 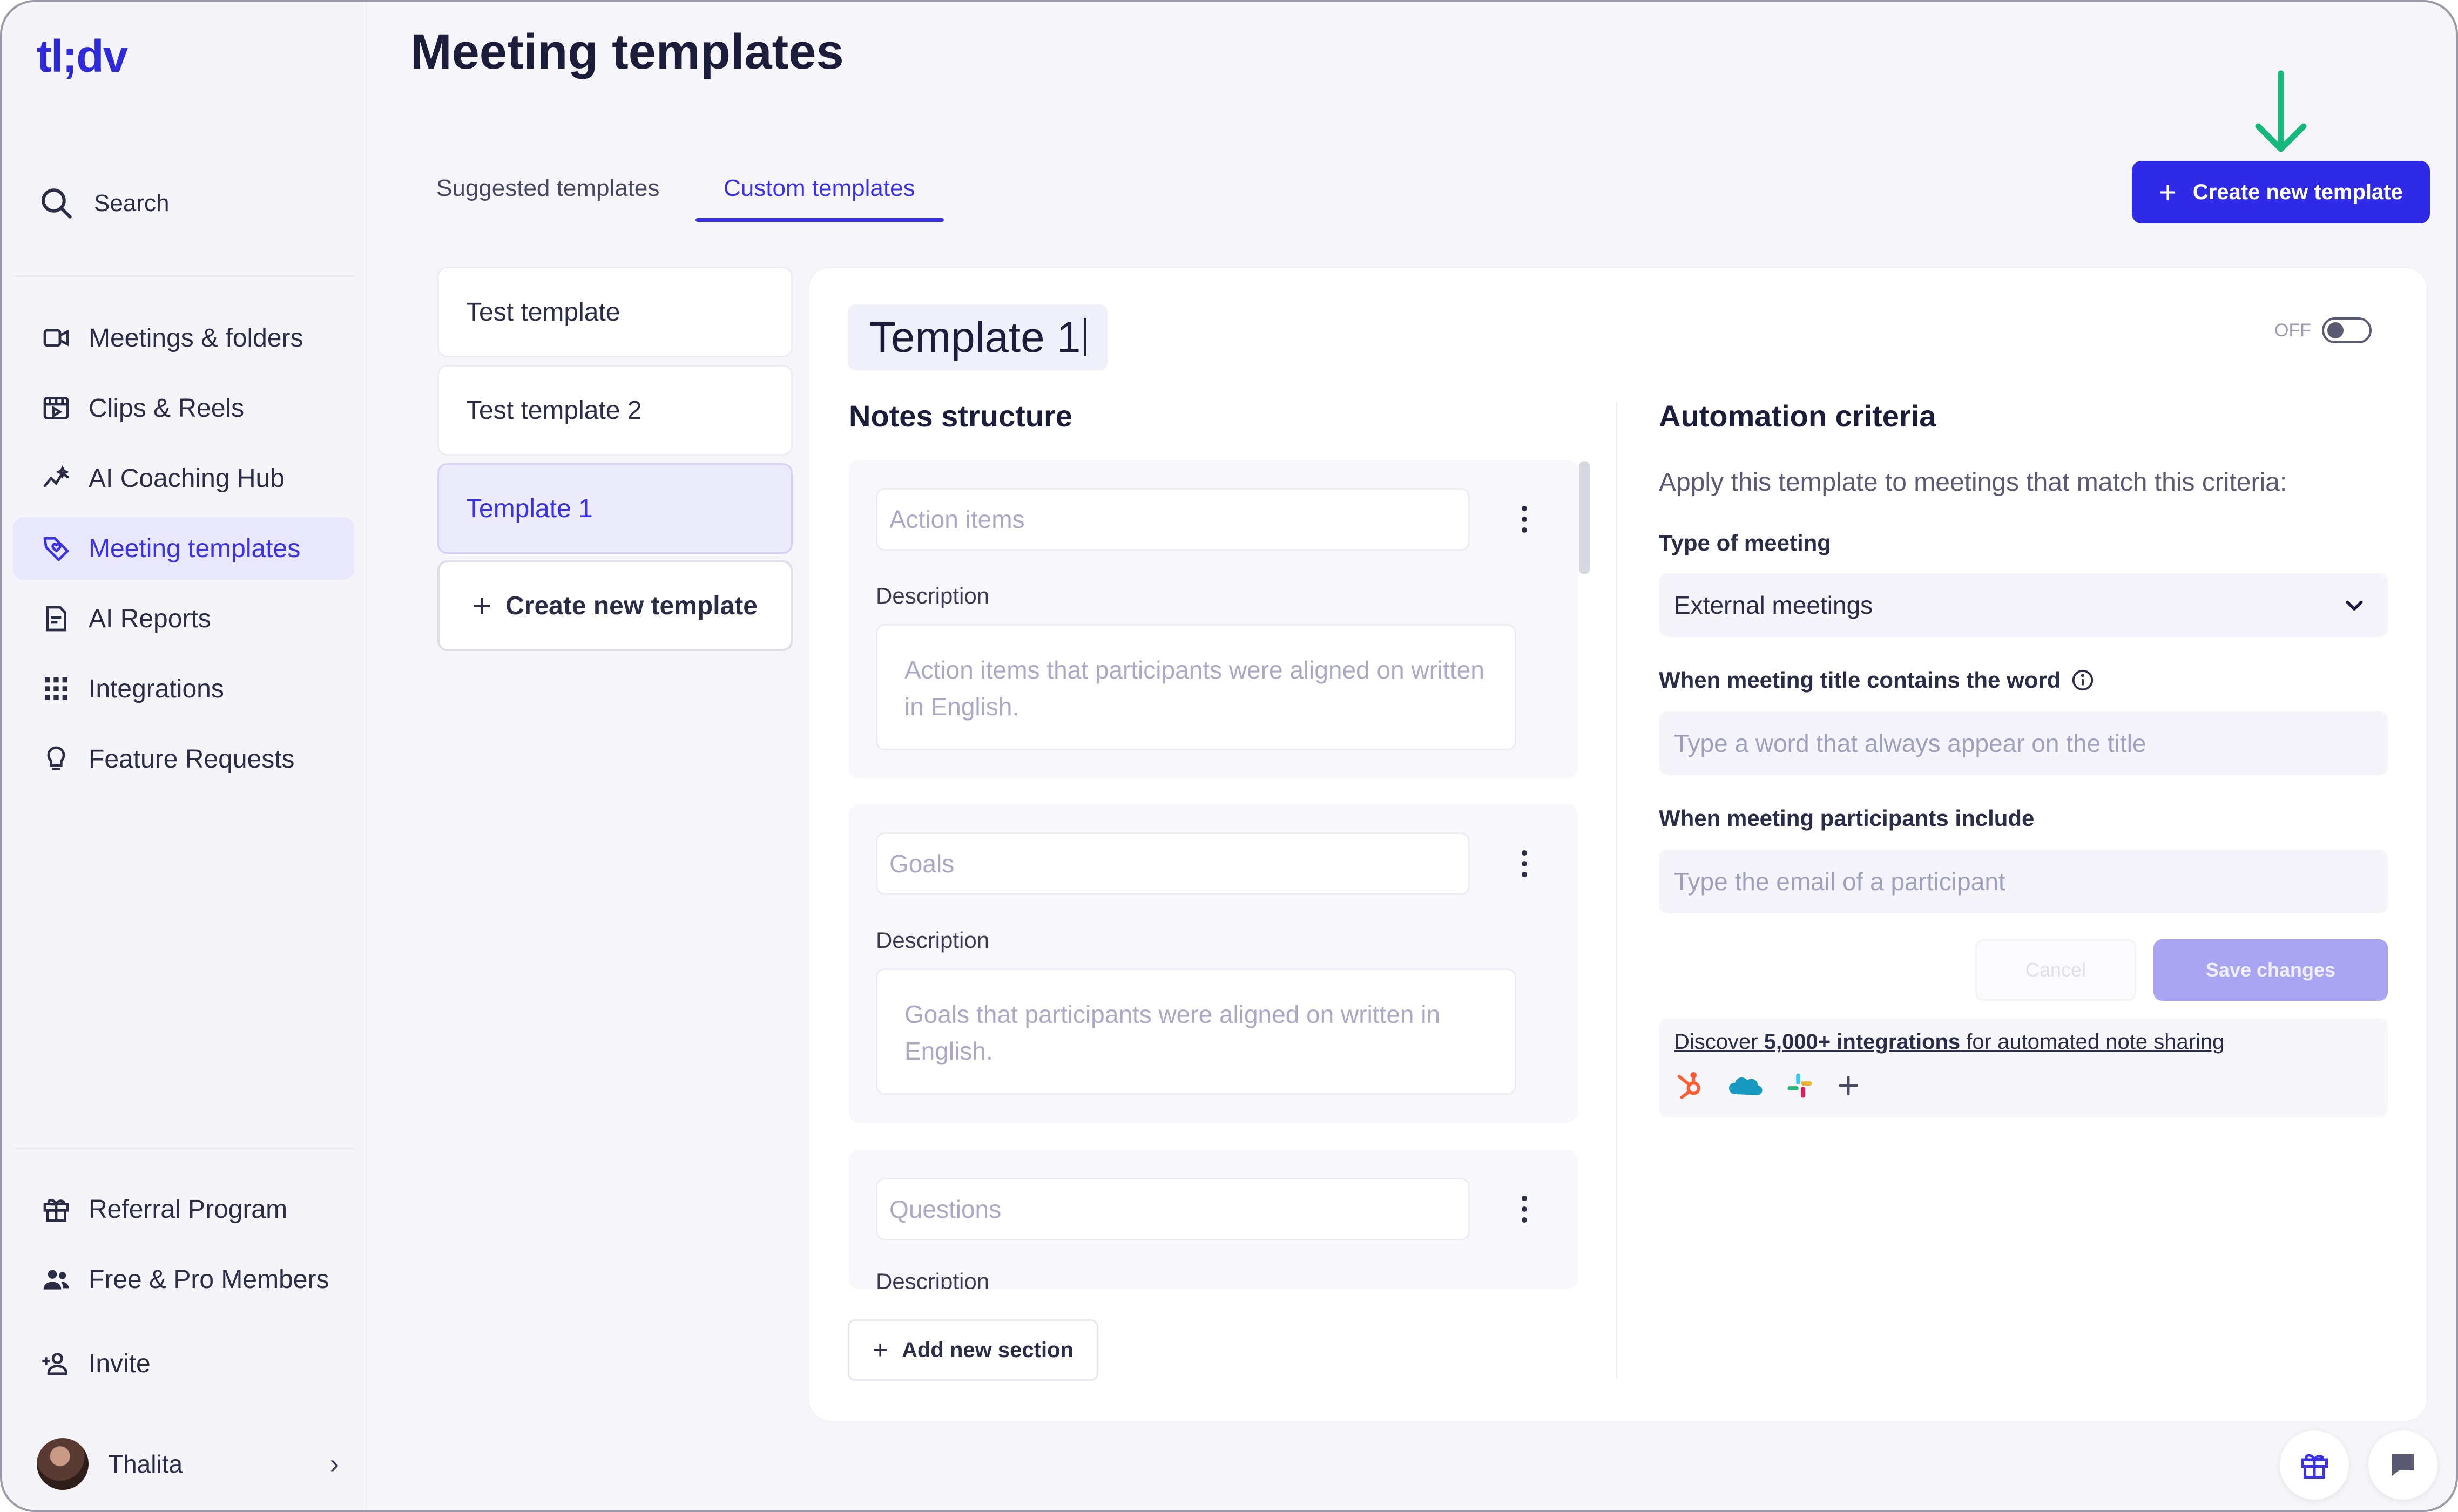 I want to click on section-title-input: Questions, so click(x=1173, y=1209).